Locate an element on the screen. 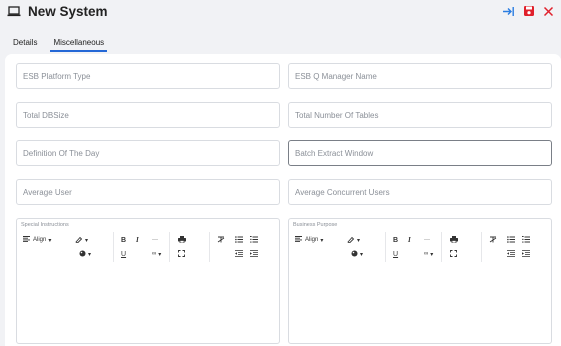 The height and width of the screenshot is (346, 561). esb-q-manager-name-input is located at coordinates (420, 76).